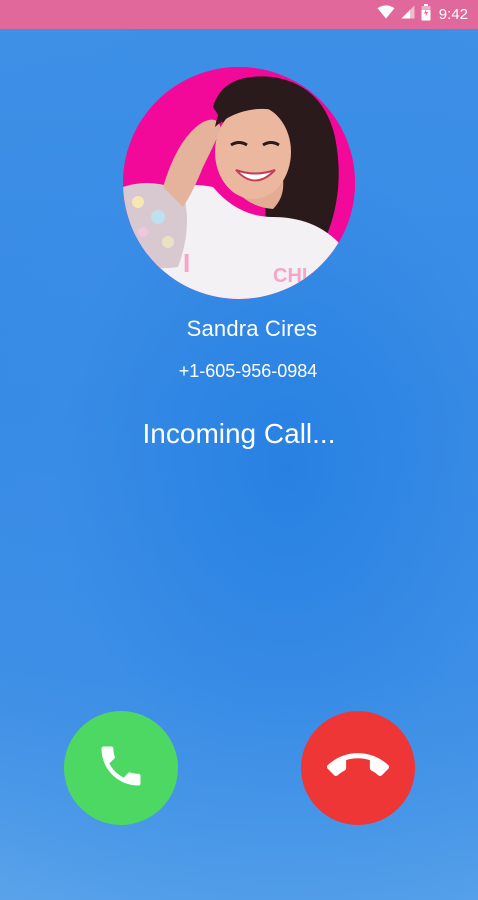  What do you see at coordinates (386, 14) in the screenshot?
I see `wifi-icon` at bounding box center [386, 14].